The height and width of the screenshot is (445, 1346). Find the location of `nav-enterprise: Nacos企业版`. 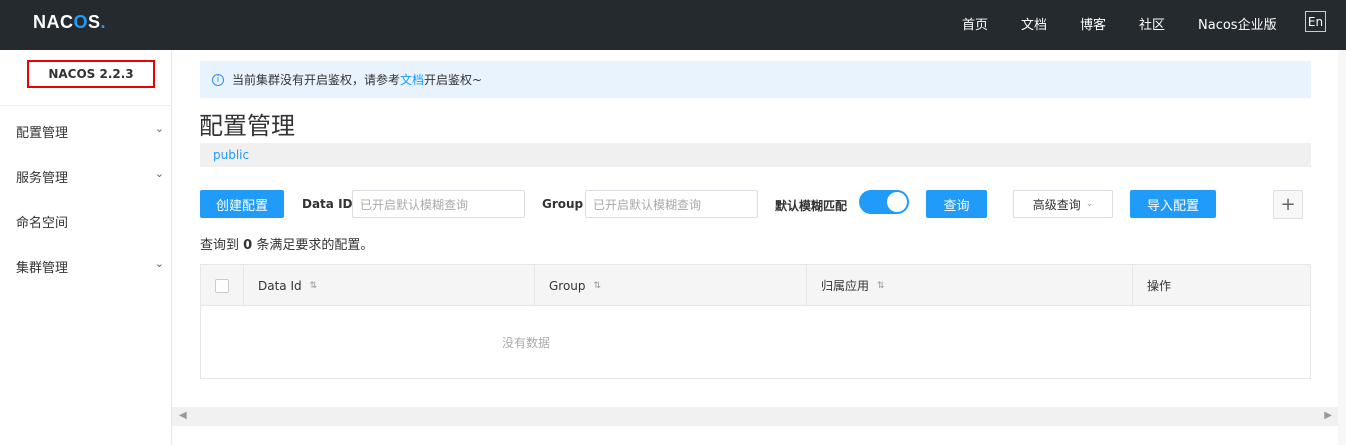

nav-enterprise: Nacos企业版 is located at coordinates (1237, 23).